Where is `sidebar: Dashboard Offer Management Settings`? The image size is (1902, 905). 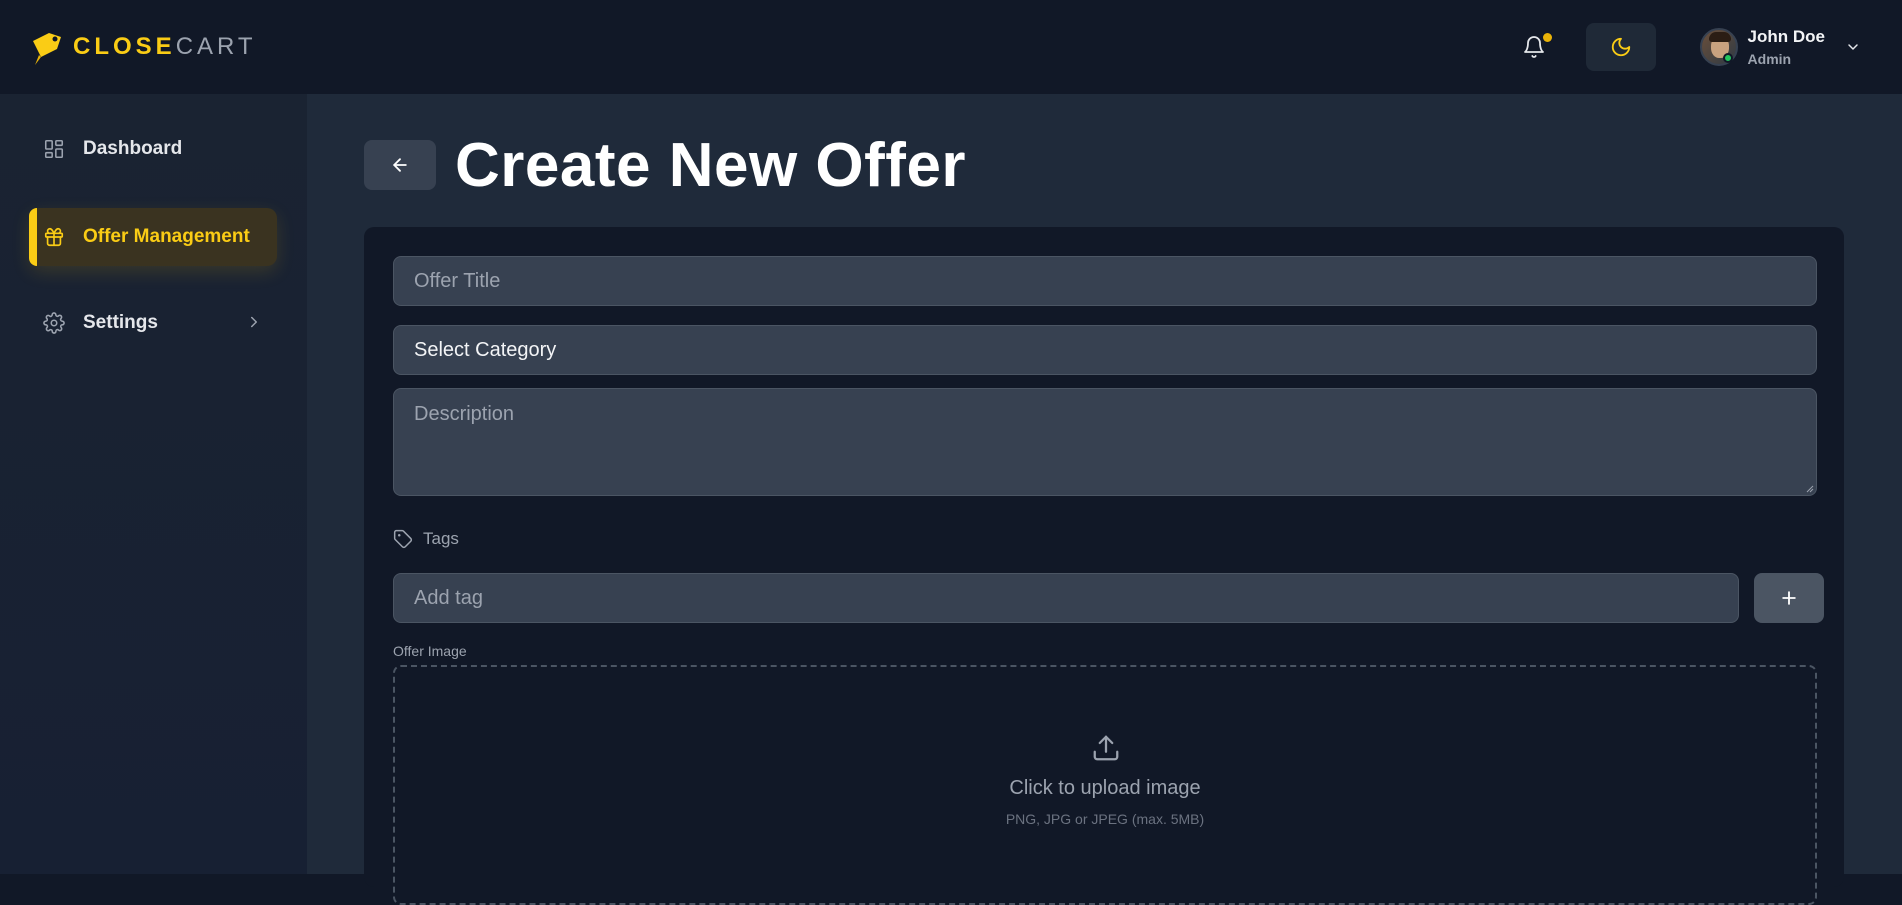 sidebar: Dashboard Offer Management Settings is located at coordinates (153, 484).